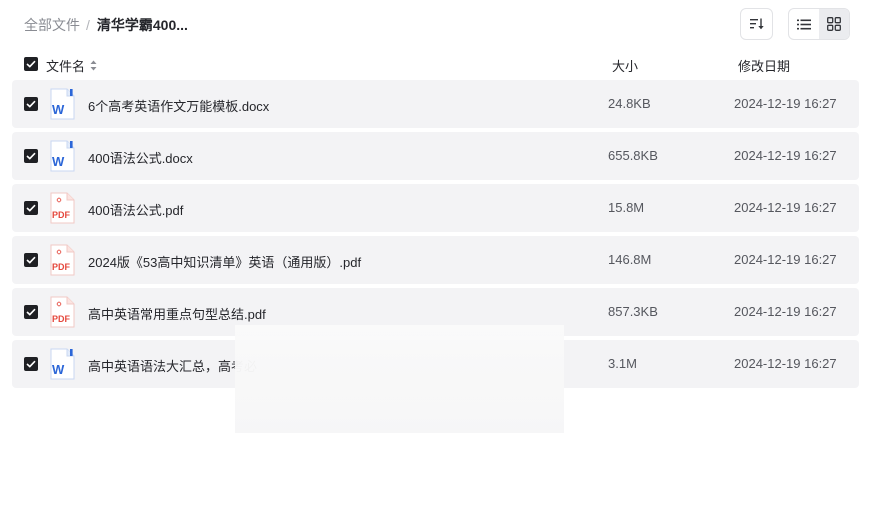 The image size is (874, 514). Describe the element at coordinates (93, 65) in the screenshot. I see `sort-caret-icon` at that location.